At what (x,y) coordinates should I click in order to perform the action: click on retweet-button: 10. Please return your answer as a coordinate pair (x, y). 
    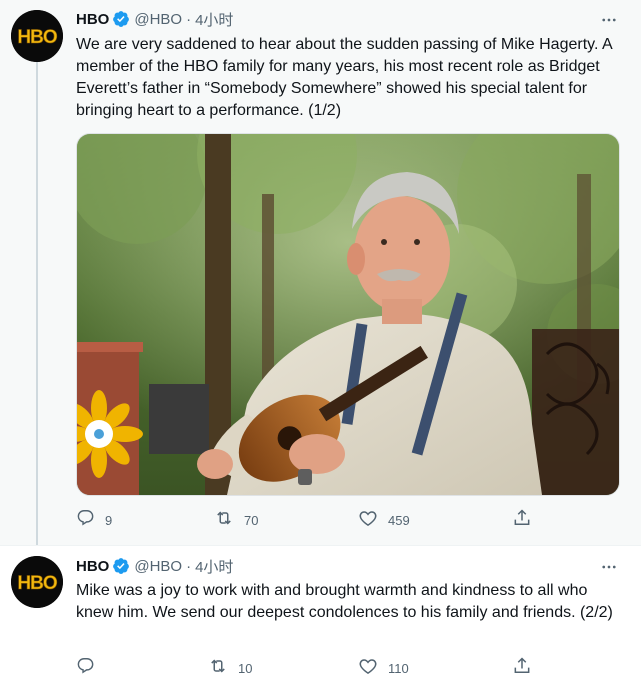
    Looking at the image, I should click on (230, 668).